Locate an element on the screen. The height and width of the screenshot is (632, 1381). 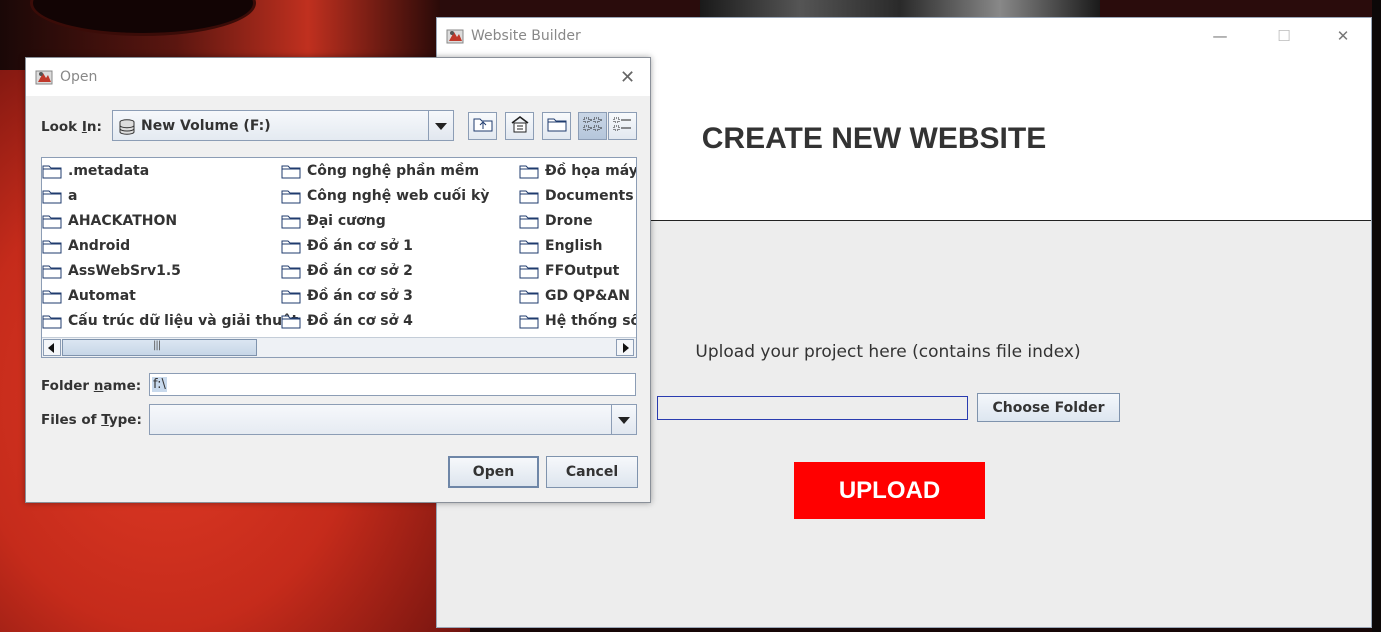
file-list-item-label: Automat is located at coordinates (102, 296).